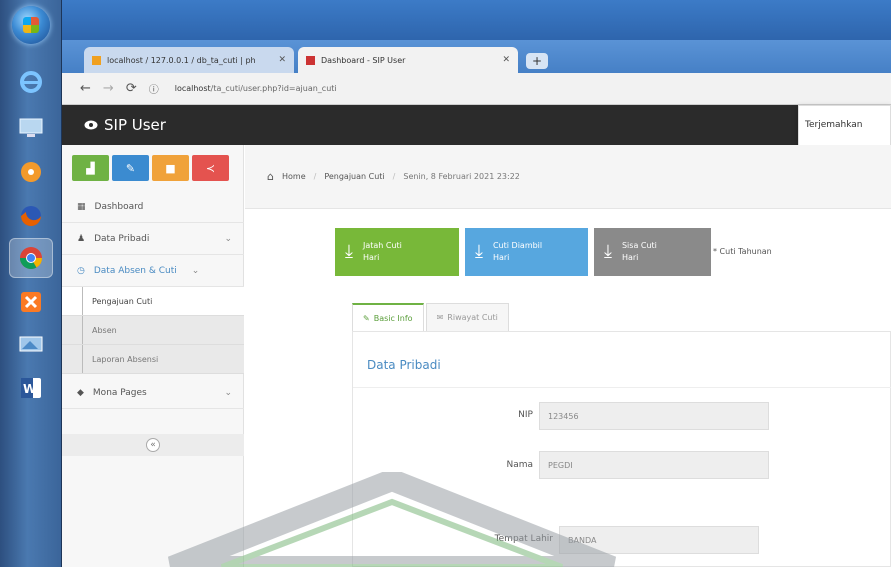 The height and width of the screenshot is (567, 891). I want to click on tempat-lahir-field: BANDA, so click(659, 540).